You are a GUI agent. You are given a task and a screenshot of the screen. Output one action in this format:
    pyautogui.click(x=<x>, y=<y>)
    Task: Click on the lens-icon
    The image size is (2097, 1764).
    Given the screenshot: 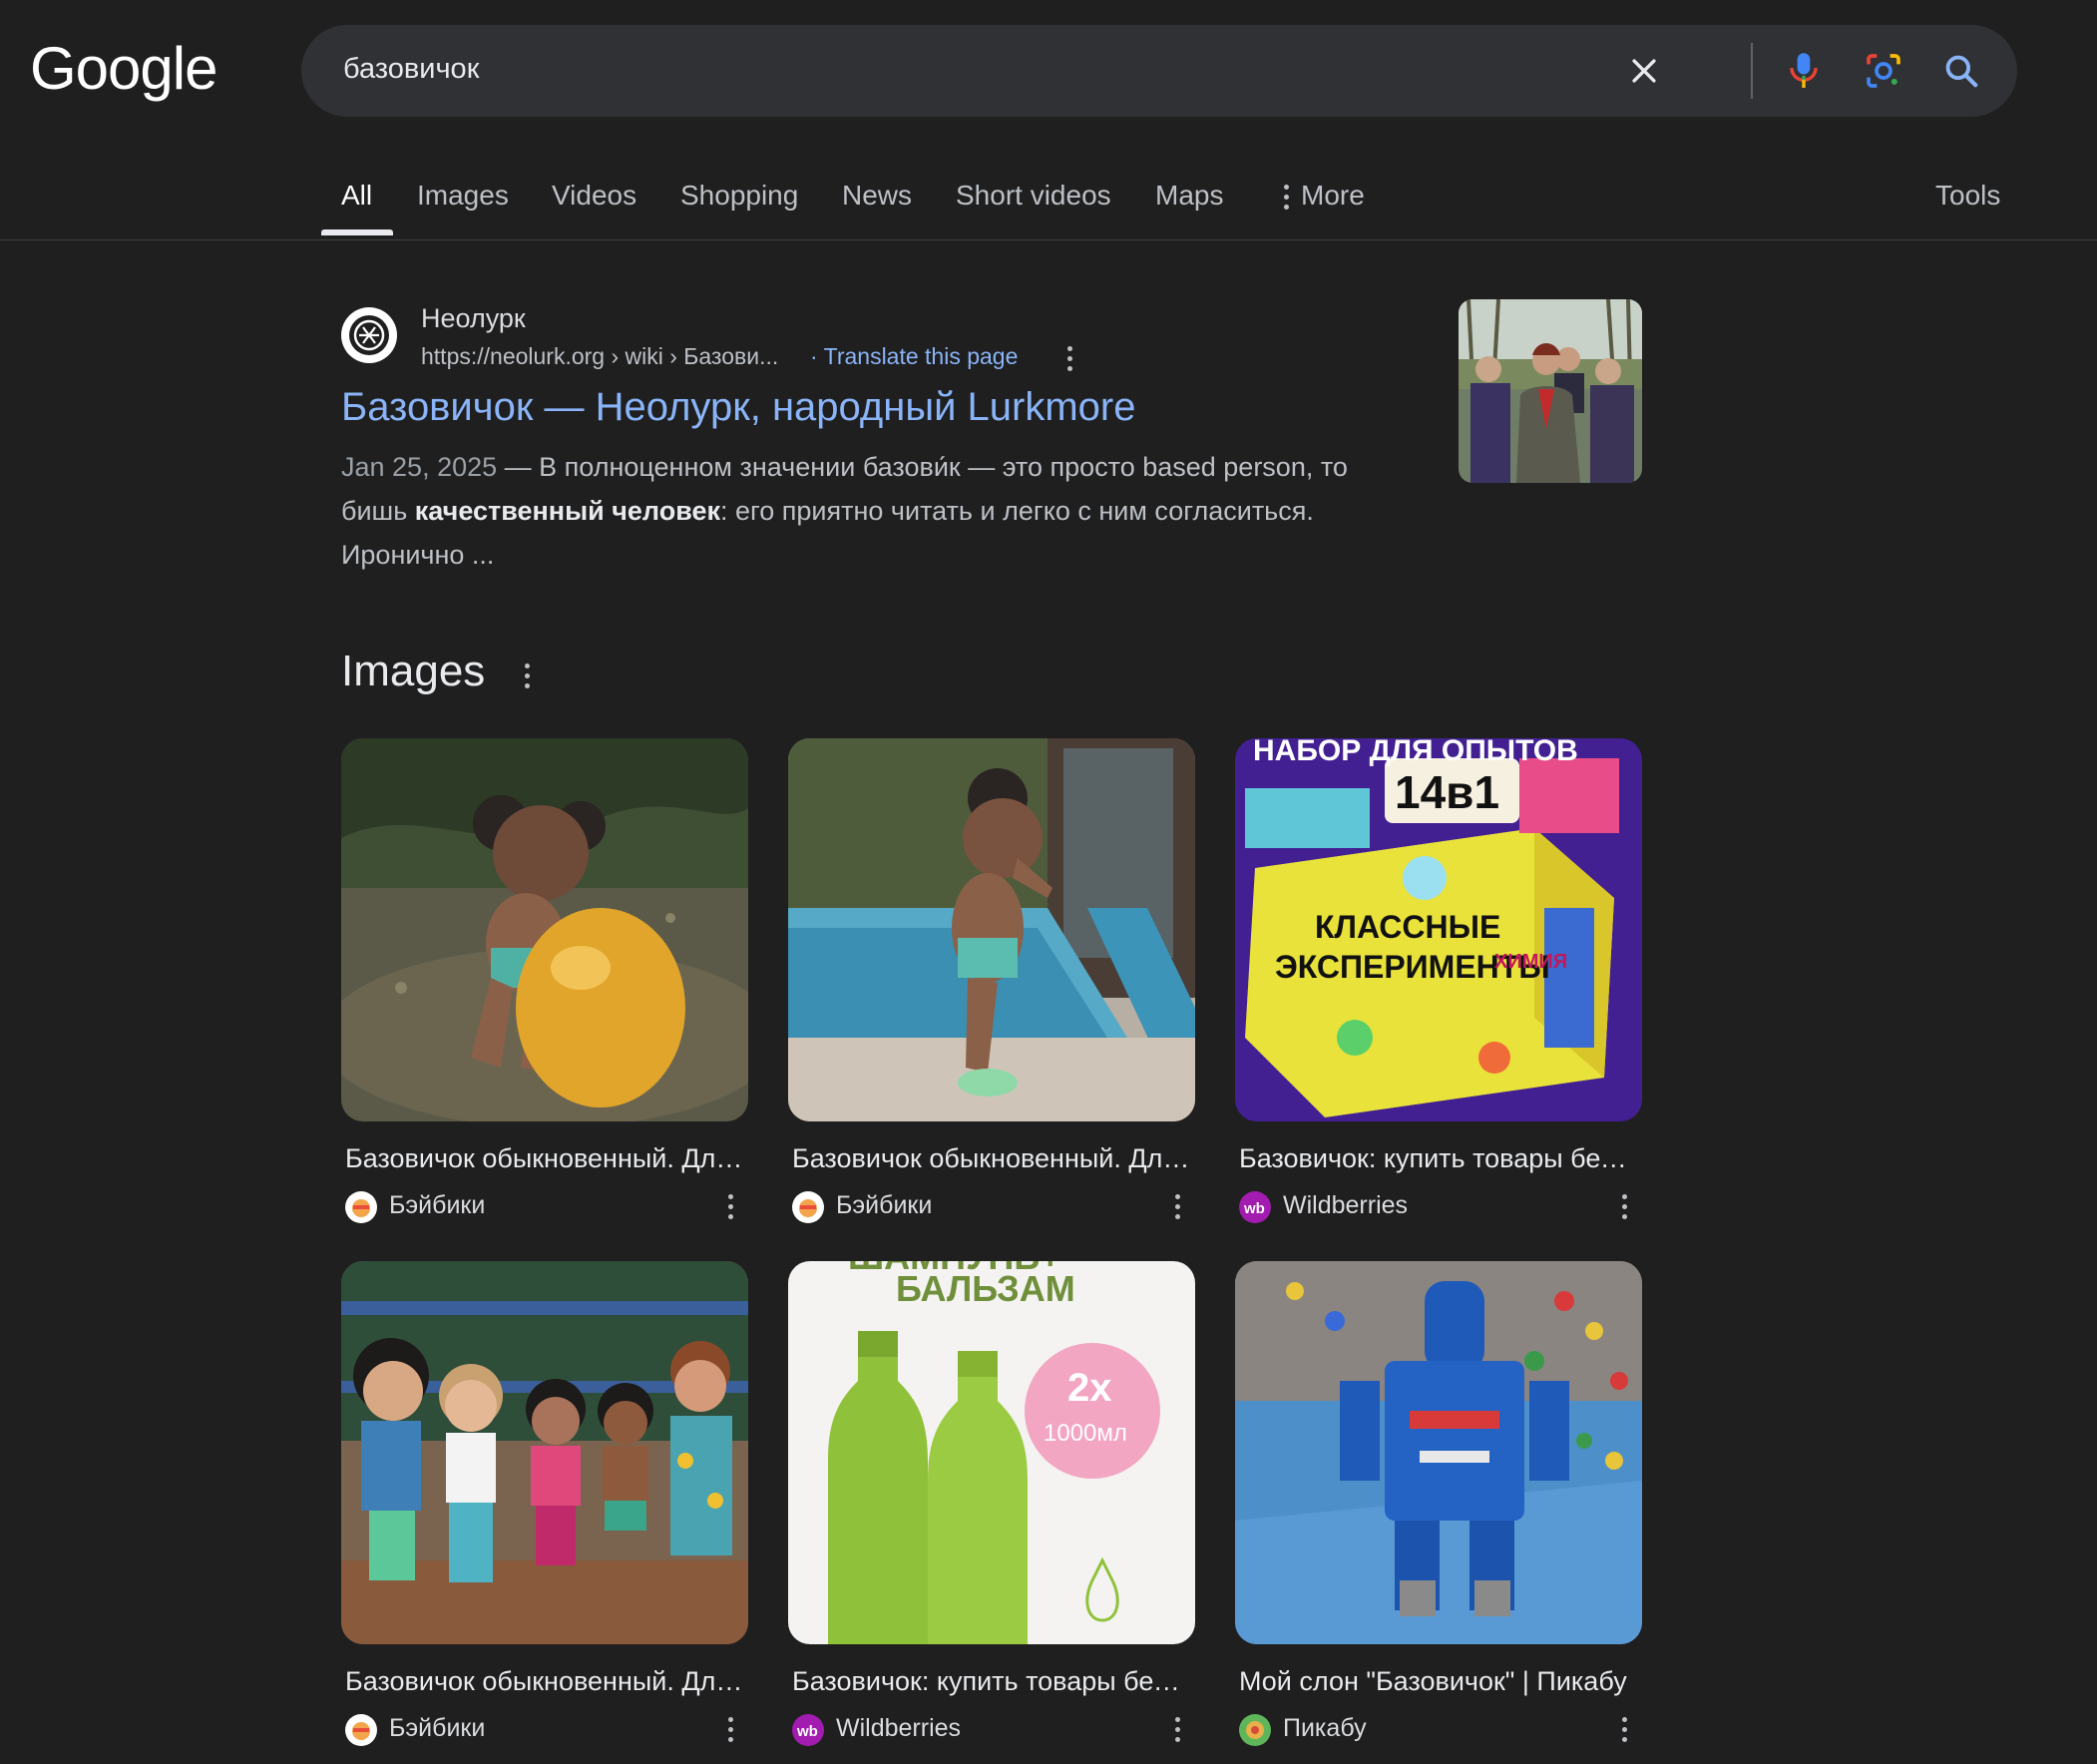 What is the action you would take?
    pyautogui.click(x=1883, y=71)
    